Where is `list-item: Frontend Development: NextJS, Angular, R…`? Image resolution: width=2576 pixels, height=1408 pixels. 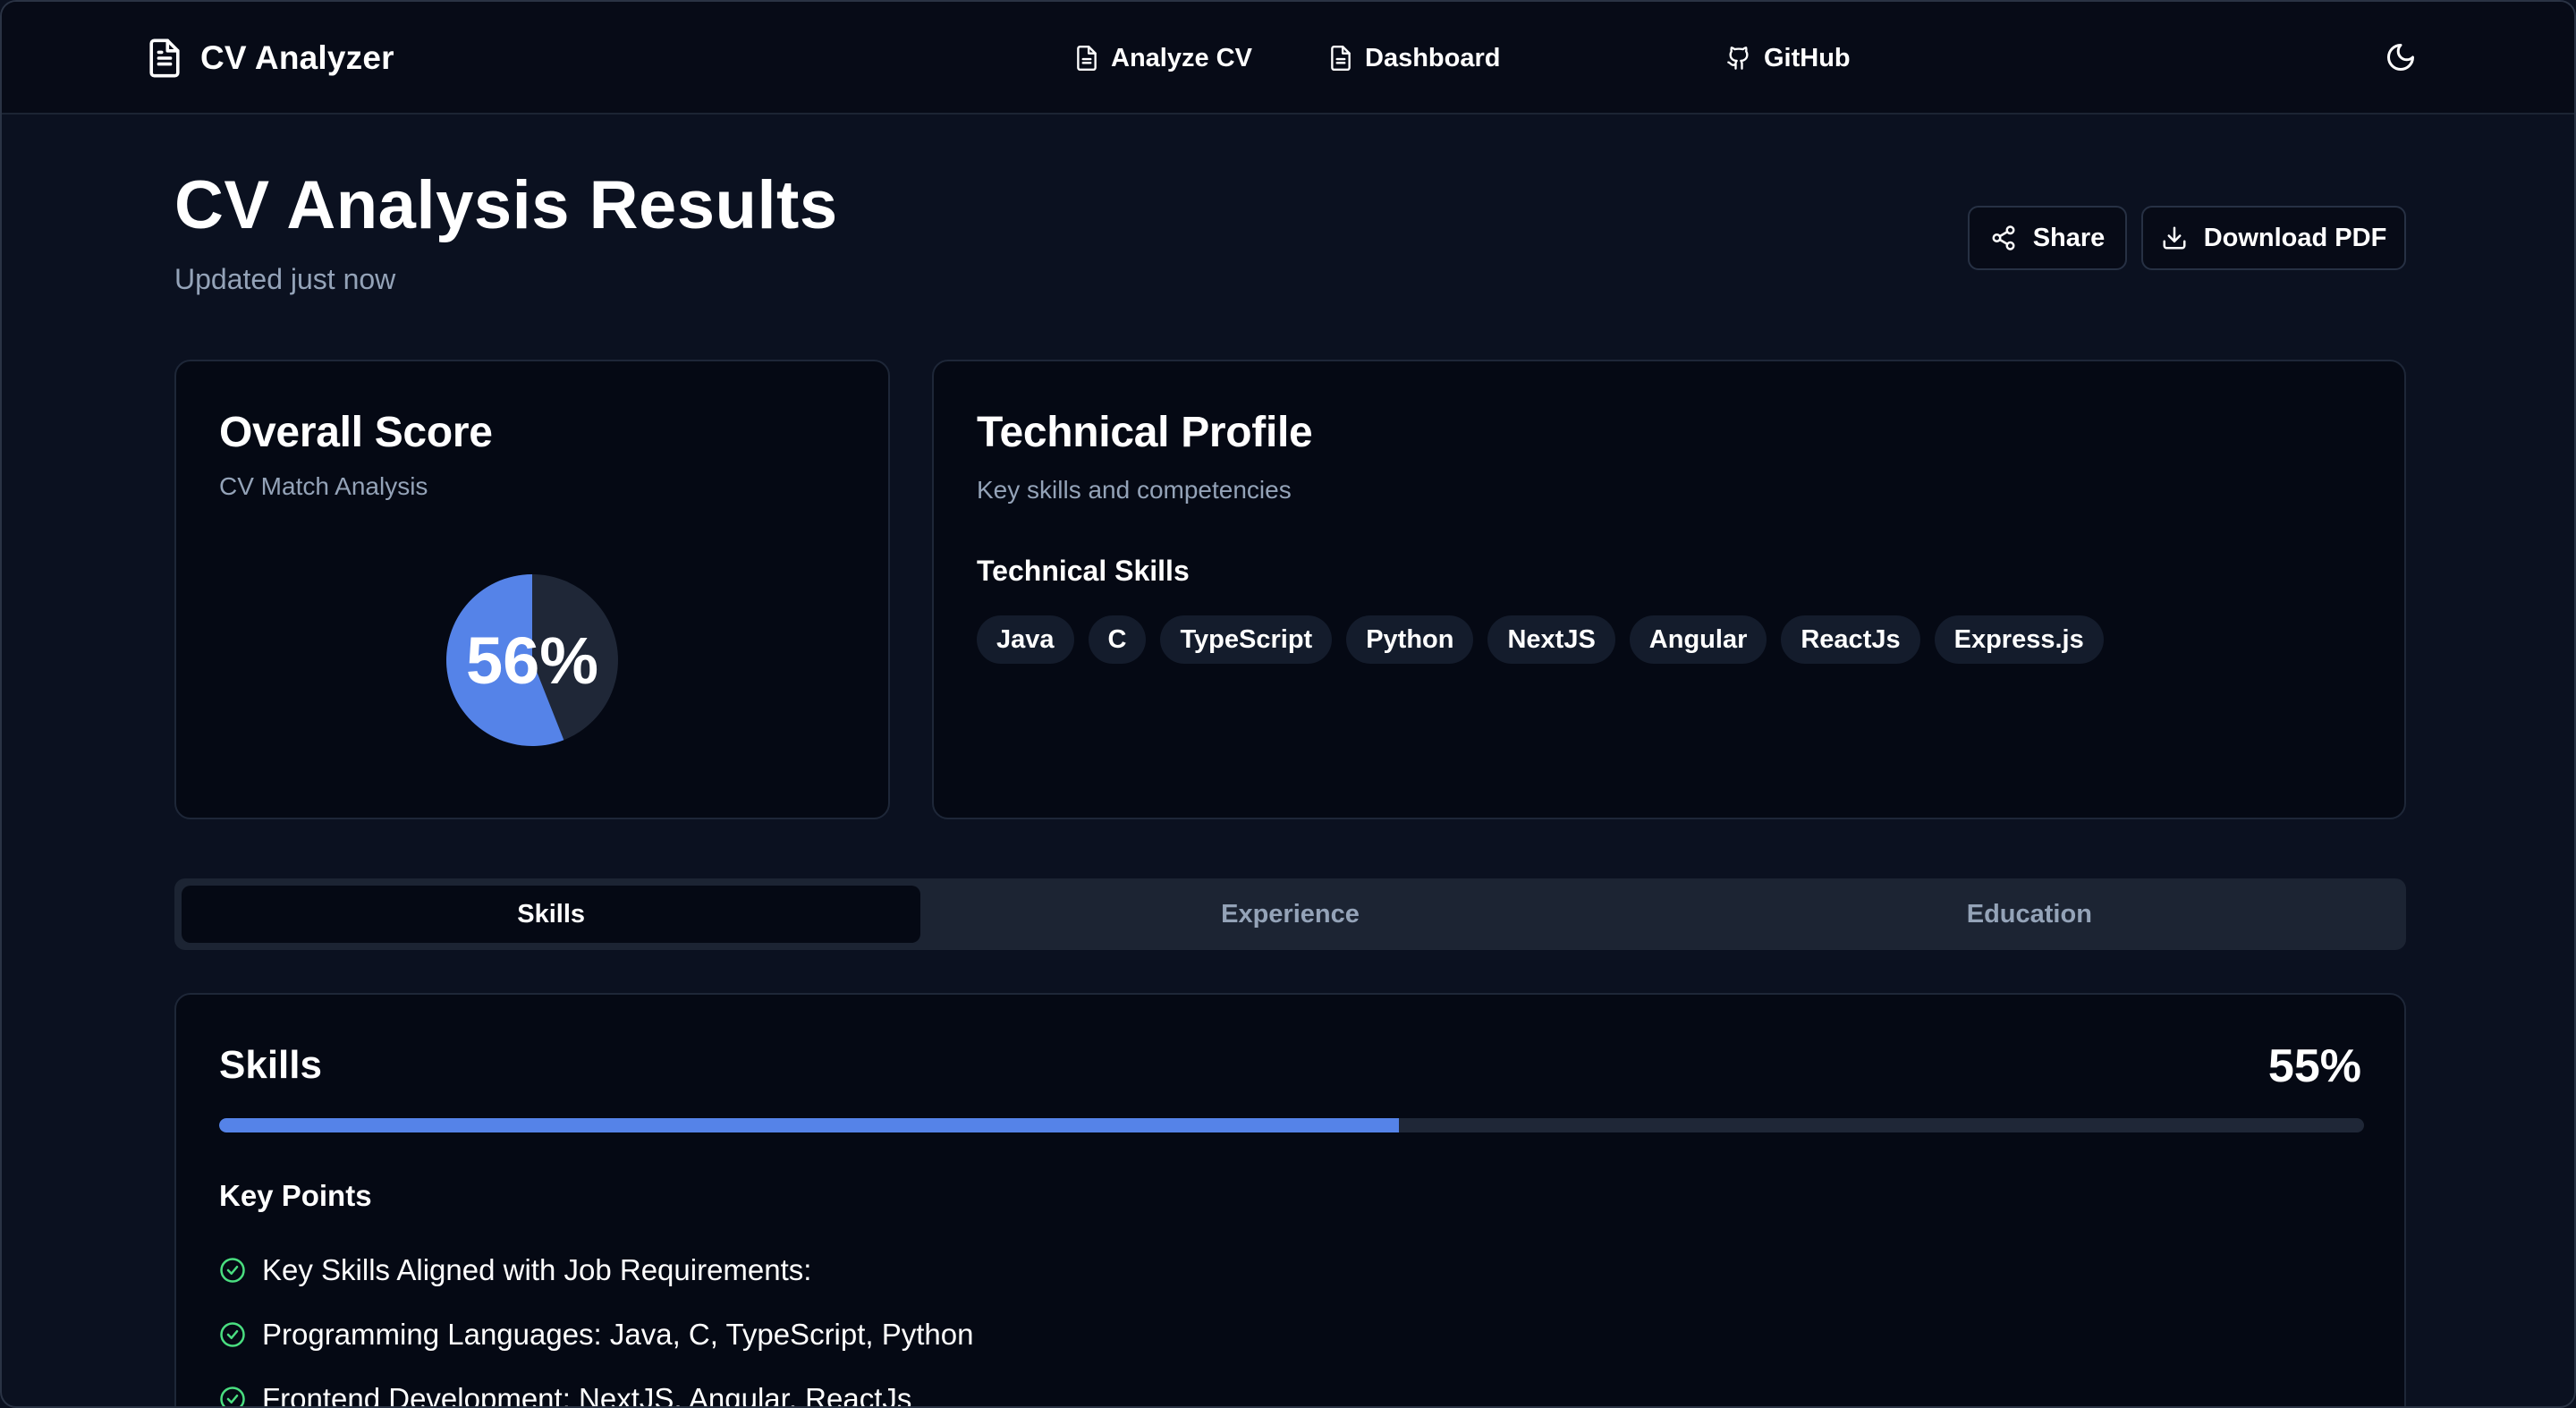 list-item: Frontend Development: NextJS, Angular, R… is located at coordinates (596, 1387).